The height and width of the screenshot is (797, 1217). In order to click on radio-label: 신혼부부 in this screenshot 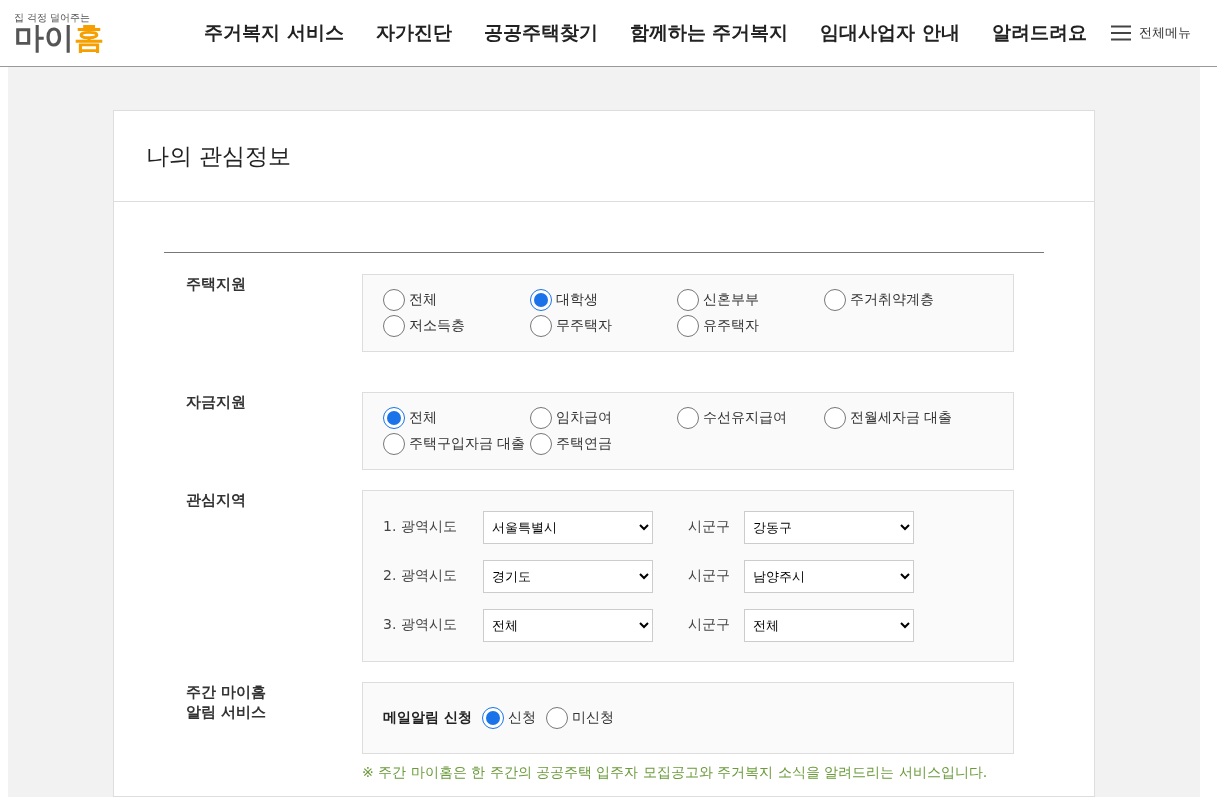, I will do `click(731, 300)`.